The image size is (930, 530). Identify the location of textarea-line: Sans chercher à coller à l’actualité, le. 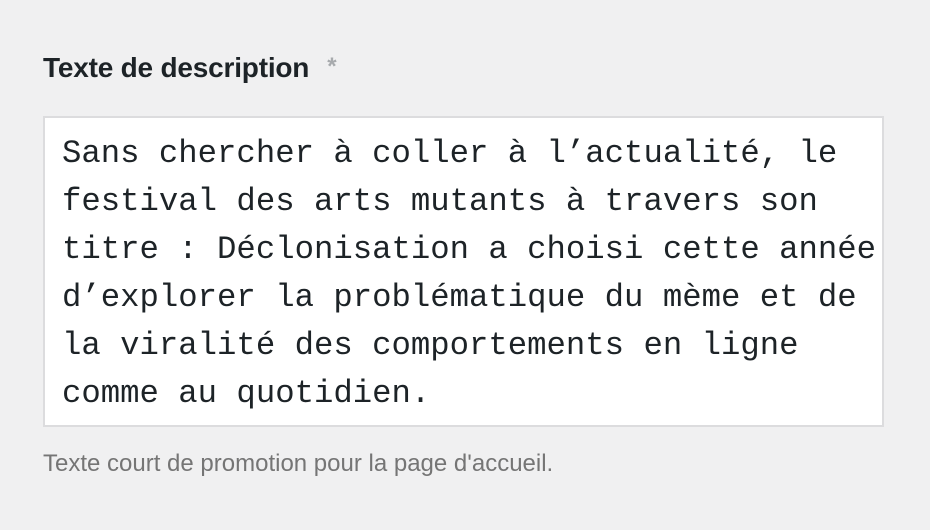
(450, 153).